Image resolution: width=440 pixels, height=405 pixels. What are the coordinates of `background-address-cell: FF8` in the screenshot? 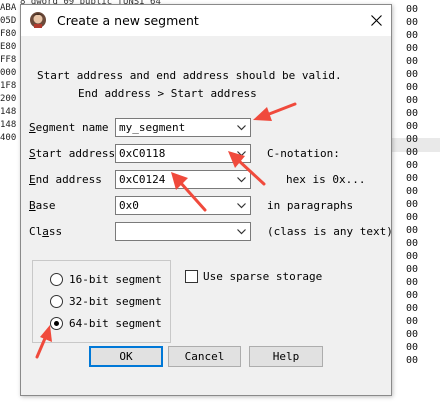 It's located at (8, 60).